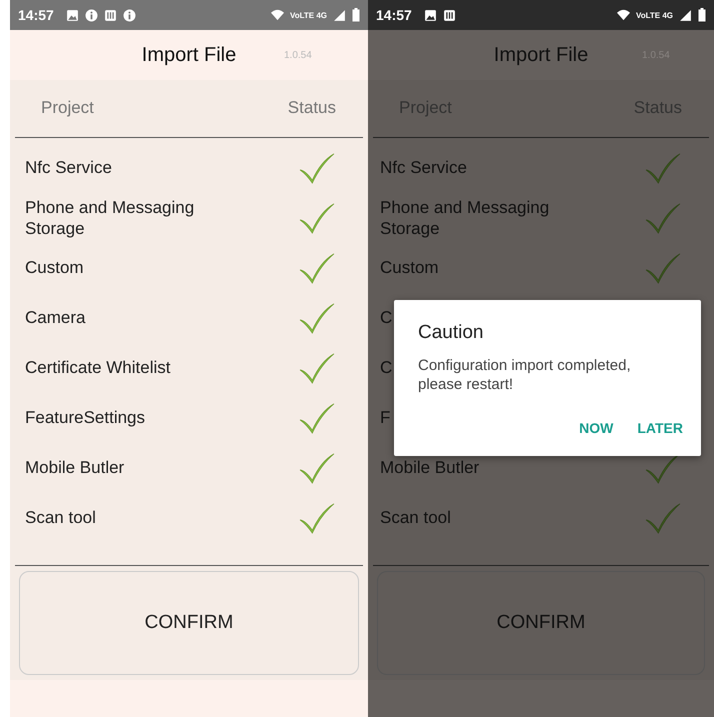 The image size is (714, 717). What do you see at coordinates (451, 333) in the screenshot?
I see `dialog-title: Caution` at bounding box center [451, 333].